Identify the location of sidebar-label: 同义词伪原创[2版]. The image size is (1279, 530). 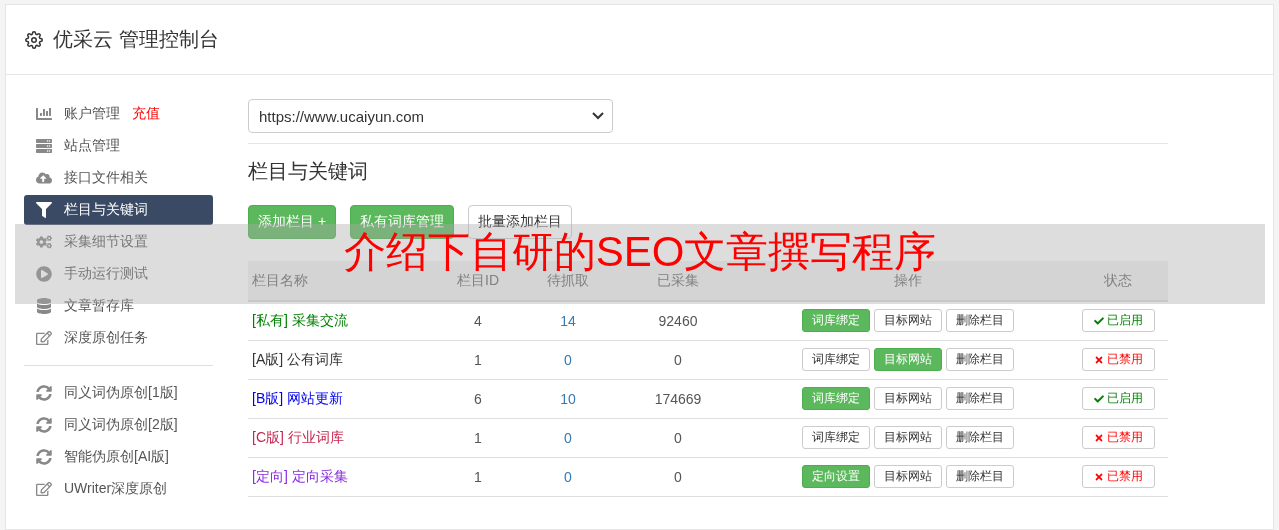
(121, 425).